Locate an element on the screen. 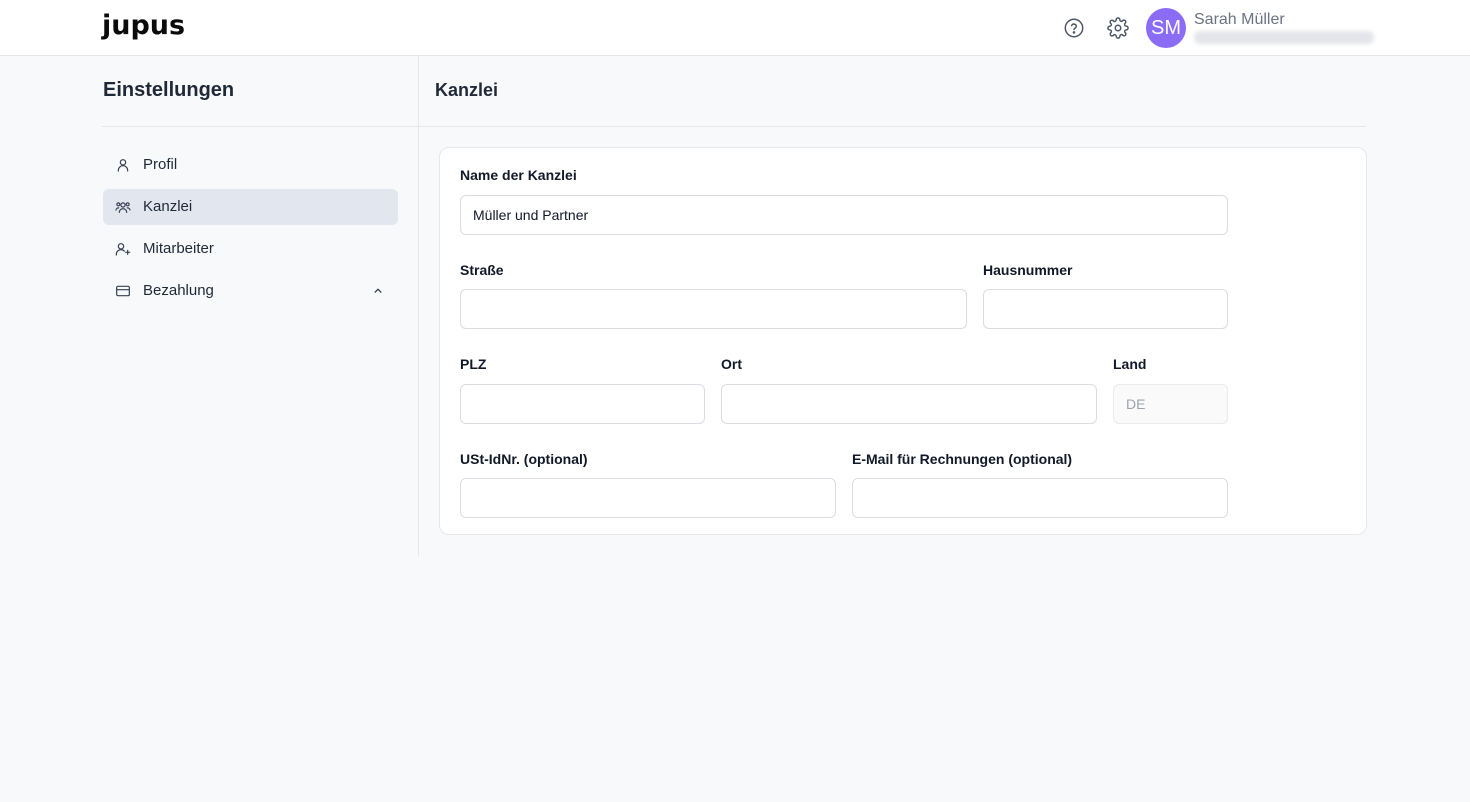 The width and height of the screenshot is (1470, 802). sidebar-item-label: Mitarbeiter is located at coordinates (178, 248).